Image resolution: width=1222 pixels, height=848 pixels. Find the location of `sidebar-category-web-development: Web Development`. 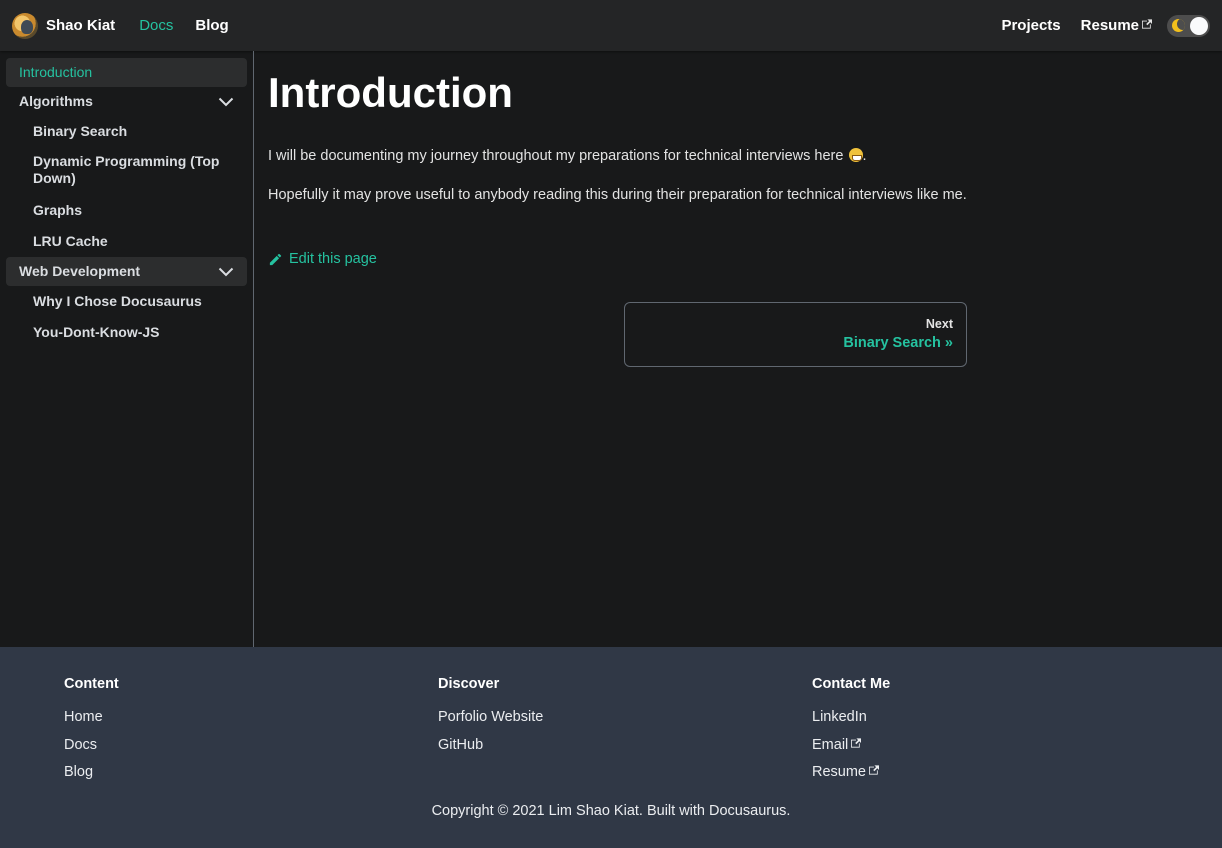

sidebar-category-web-development: Web Development is located at coordinates (126, 271).